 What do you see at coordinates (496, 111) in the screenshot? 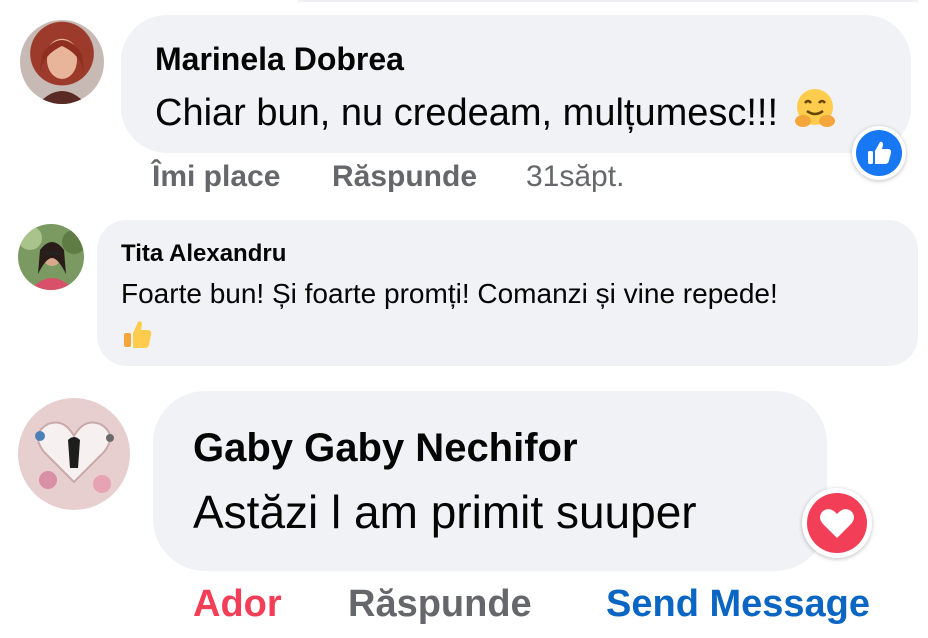
I see `comment-text: Chiar bun, nu credeam, mulțumesc!!!` at bounding box center [496, 111].